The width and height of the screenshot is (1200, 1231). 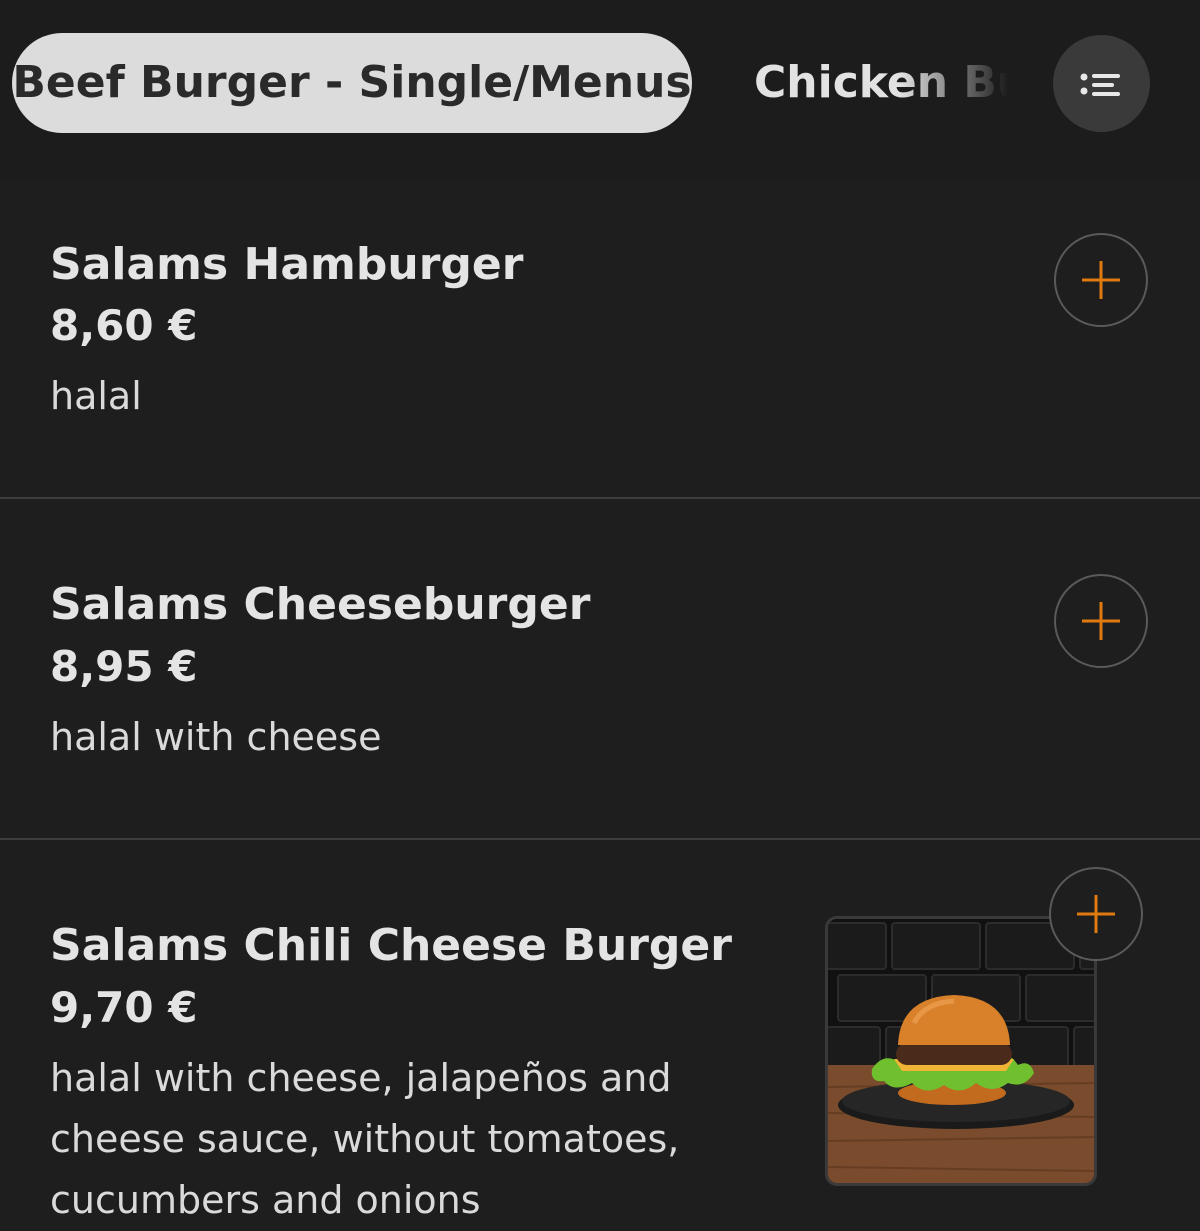 I want to click on item-price: 9,70 €, so click(x=124, y=1007).